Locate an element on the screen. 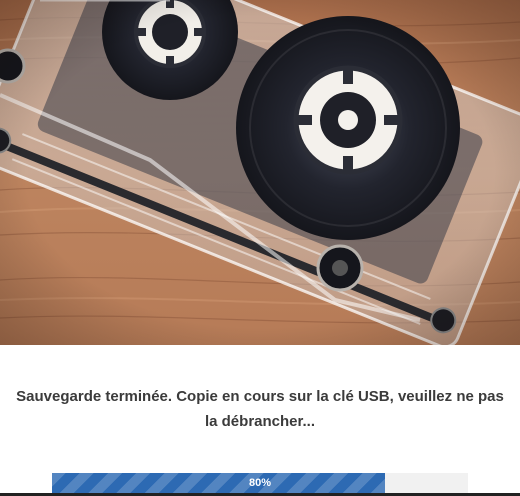  progress-percent-label: 80% is located at coordinates (260, 483).